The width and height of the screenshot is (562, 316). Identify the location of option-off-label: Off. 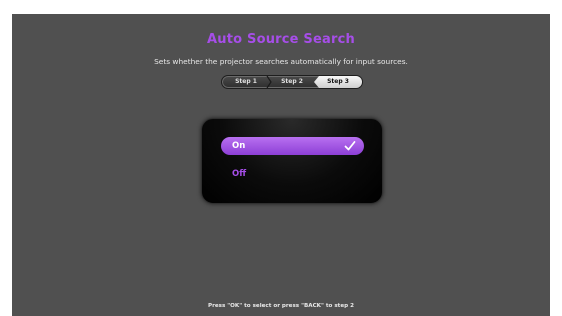
(239, 174).